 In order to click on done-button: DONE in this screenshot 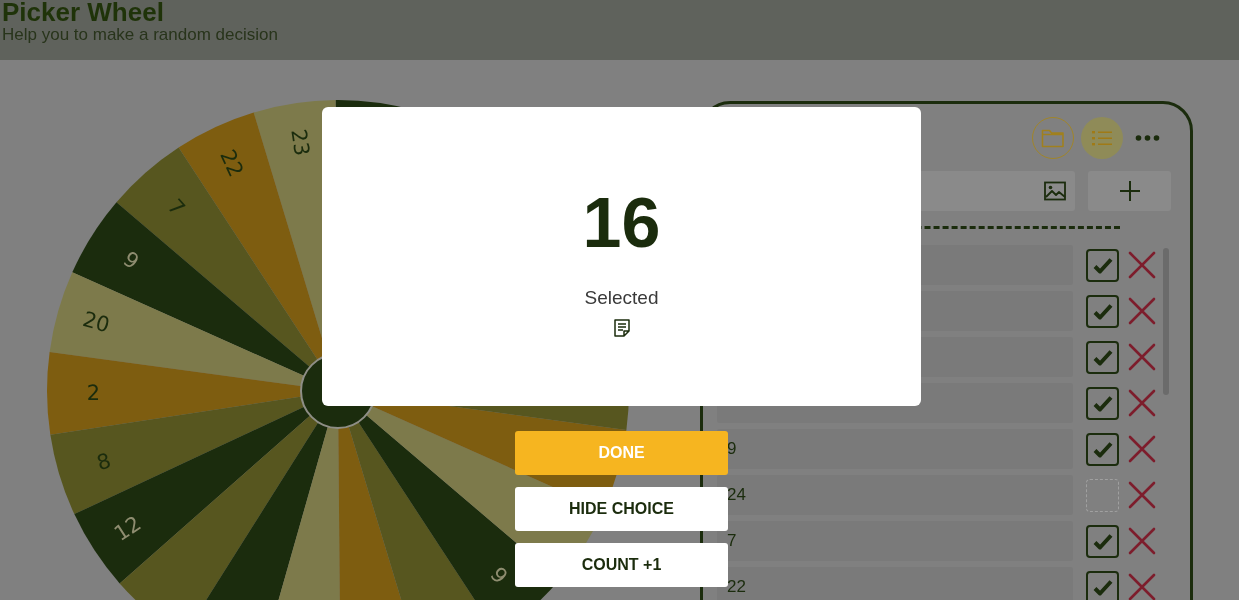, I will do `click(621, 453)`.